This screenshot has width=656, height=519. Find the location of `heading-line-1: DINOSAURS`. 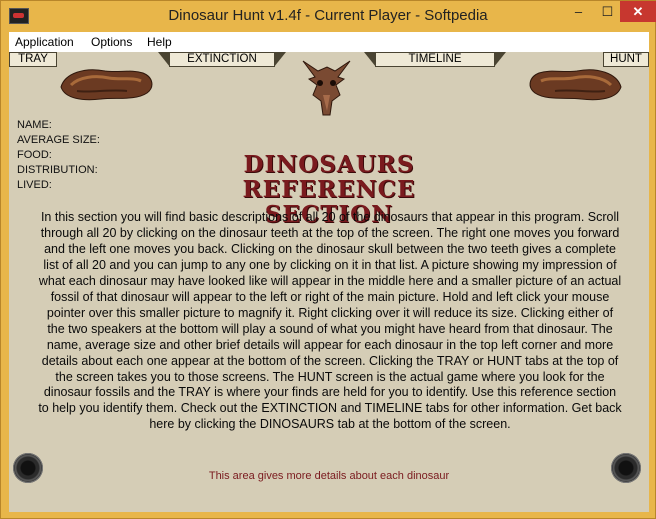

heading-line-1: DINOSAURS is located at coordinates (329, 164).